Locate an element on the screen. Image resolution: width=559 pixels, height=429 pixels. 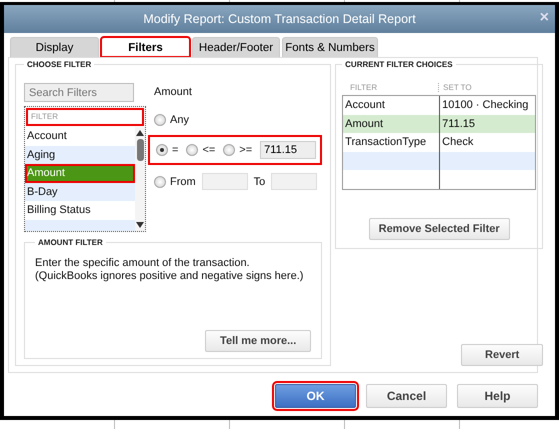
scroll-thumb is located at coordinates (140, 150).